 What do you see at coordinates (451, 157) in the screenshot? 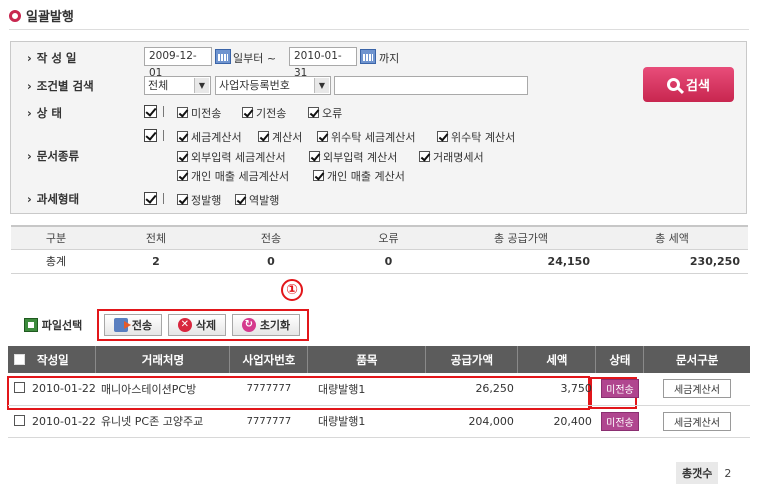
I see `doc-type-statement: 거래명세서` at bounding box center [451, 157].